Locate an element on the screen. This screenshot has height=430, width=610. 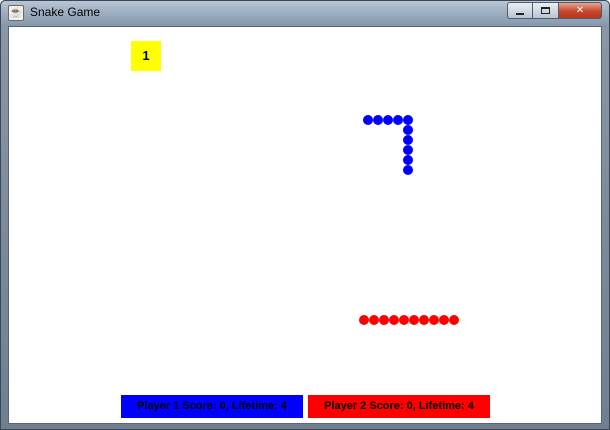
minimize-icon is located at coordinates (520, 13).